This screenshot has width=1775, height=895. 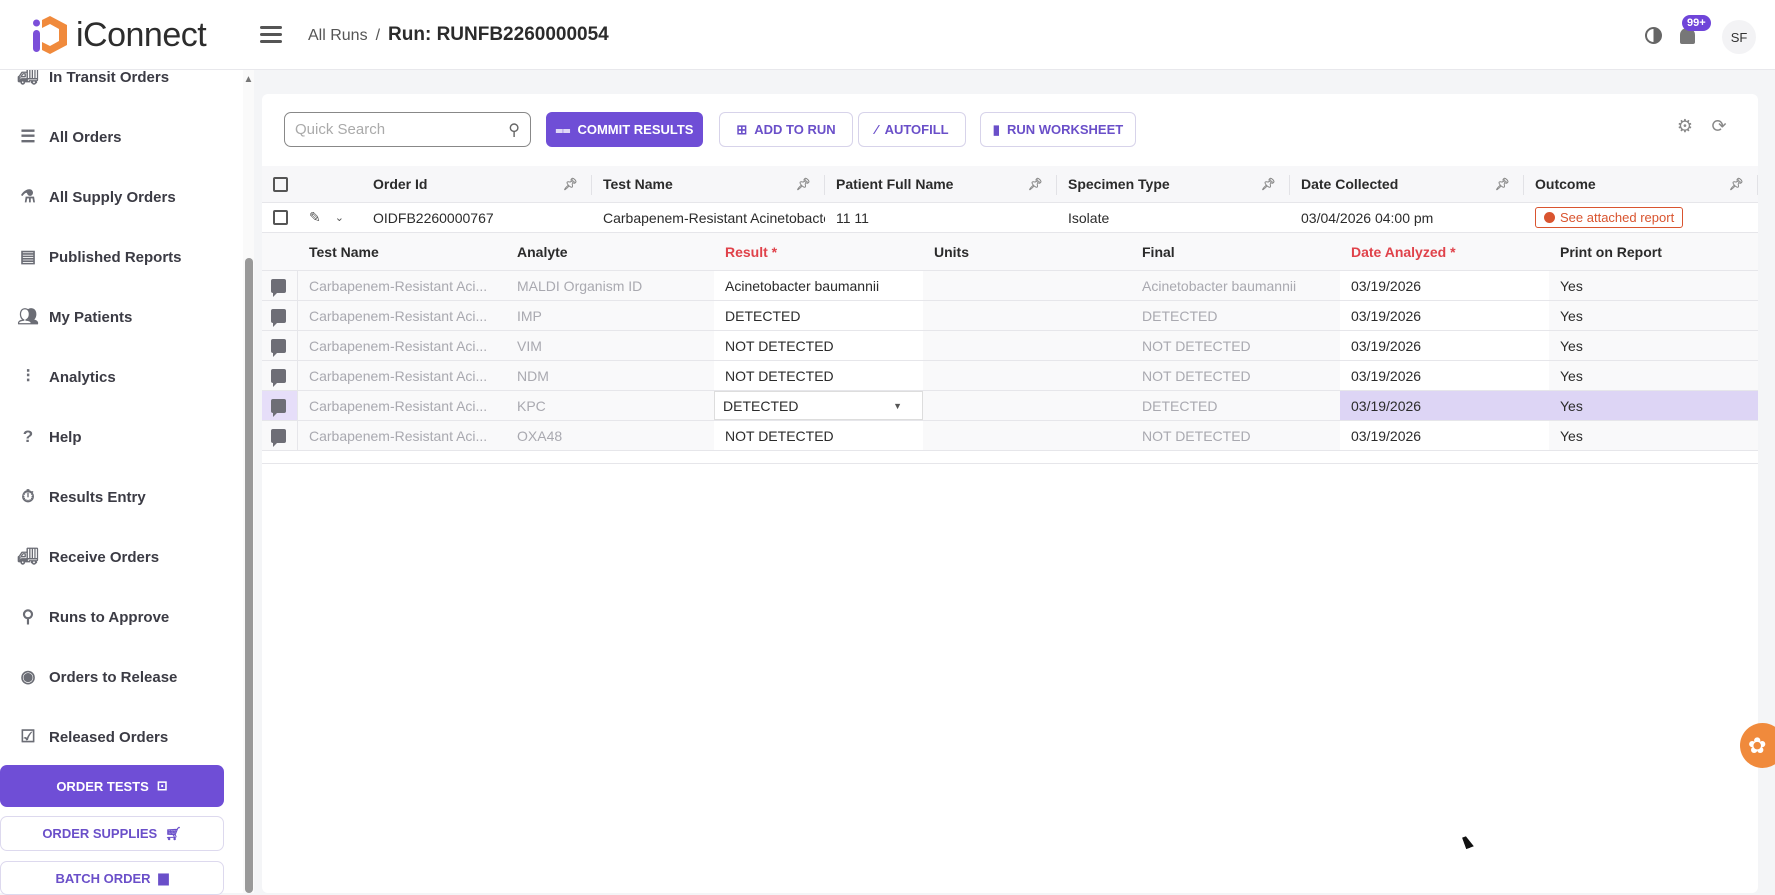 What do you see at coordinates (50, 437) in the screenshot?
I see `sidebar-item-help: ? Help` at bounding box center [50, 437].